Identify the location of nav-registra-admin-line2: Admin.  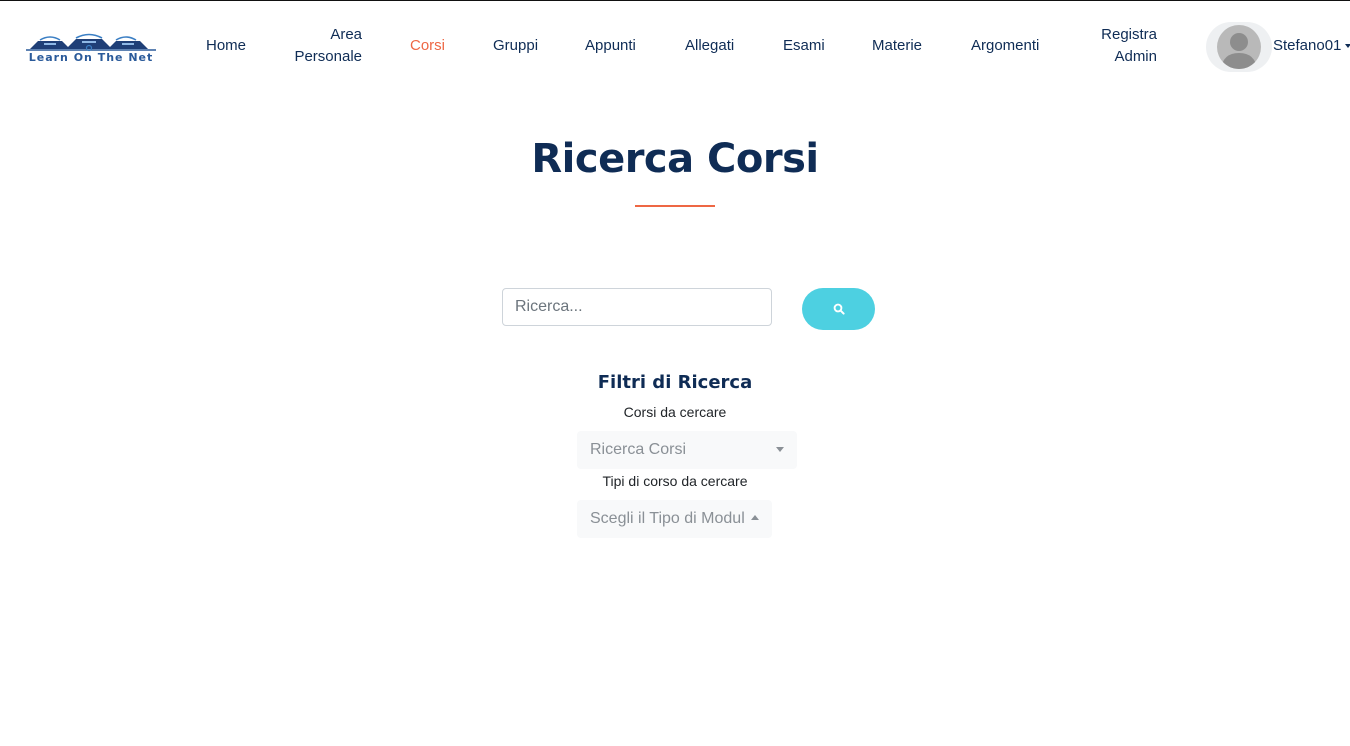
(1135, 56).